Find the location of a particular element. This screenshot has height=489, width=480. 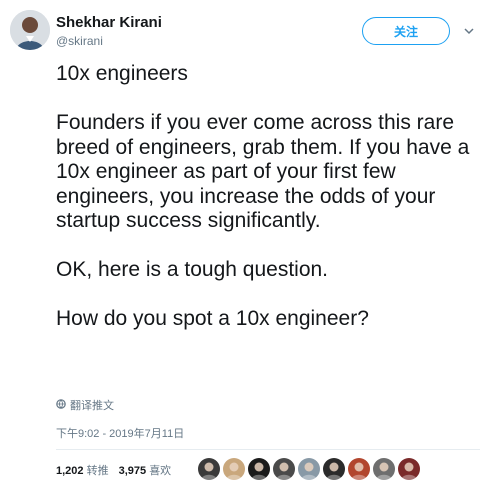

author-handle: @skirani is located at coordinates (79, 41).